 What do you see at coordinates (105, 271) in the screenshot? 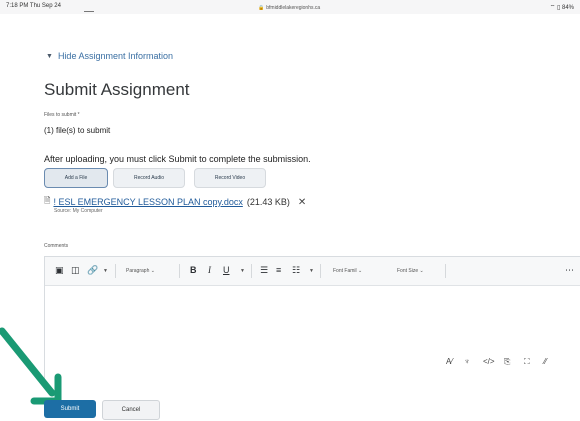
I see `insert-dropdown-icon: ▼` at bounding box center [105, 271].